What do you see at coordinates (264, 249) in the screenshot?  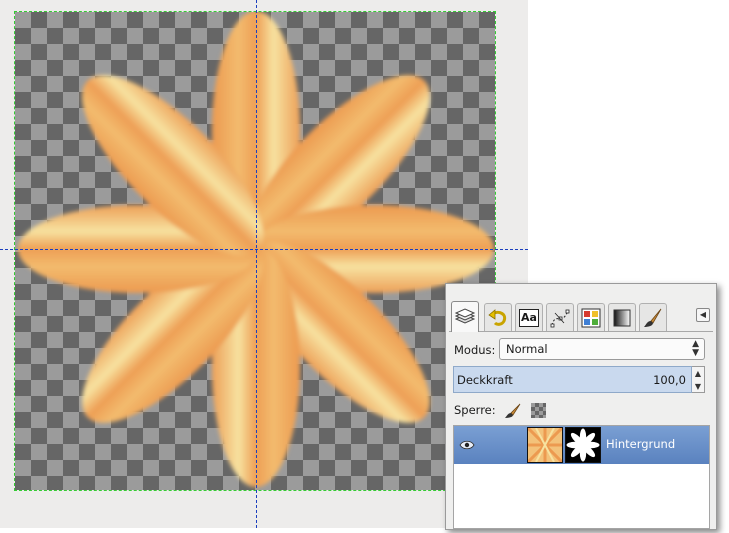 I see `horizontal-guide` at bounding box center [264, 249].